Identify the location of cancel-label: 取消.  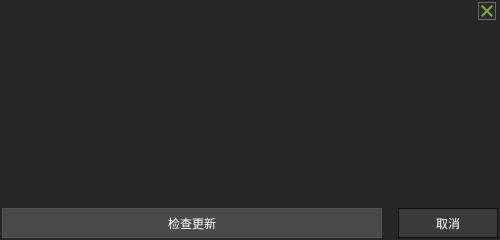
(447, 223).